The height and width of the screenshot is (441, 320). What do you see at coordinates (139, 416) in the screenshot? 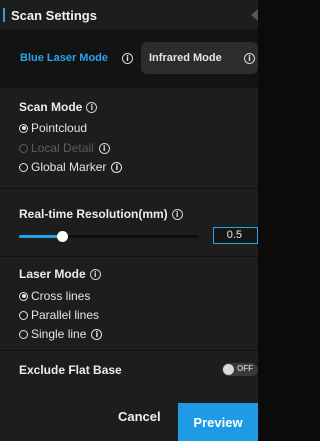
I see `cancel-button: Cancel` at bounding box center [139, 416].